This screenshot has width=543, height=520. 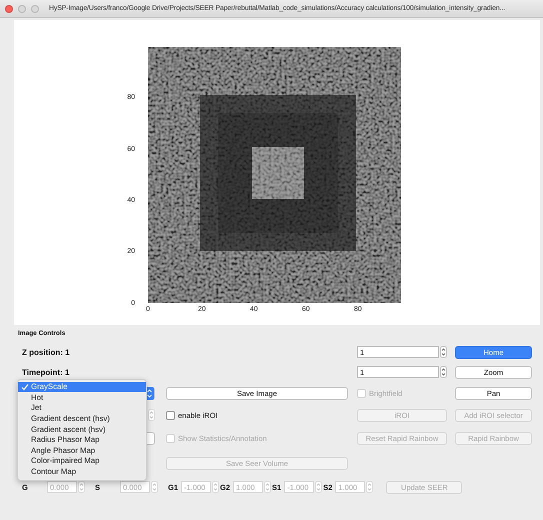 What do you see at coordinates (170, 415) in the screenshot?
I see `checkbox` at bounding box center [170, 415].